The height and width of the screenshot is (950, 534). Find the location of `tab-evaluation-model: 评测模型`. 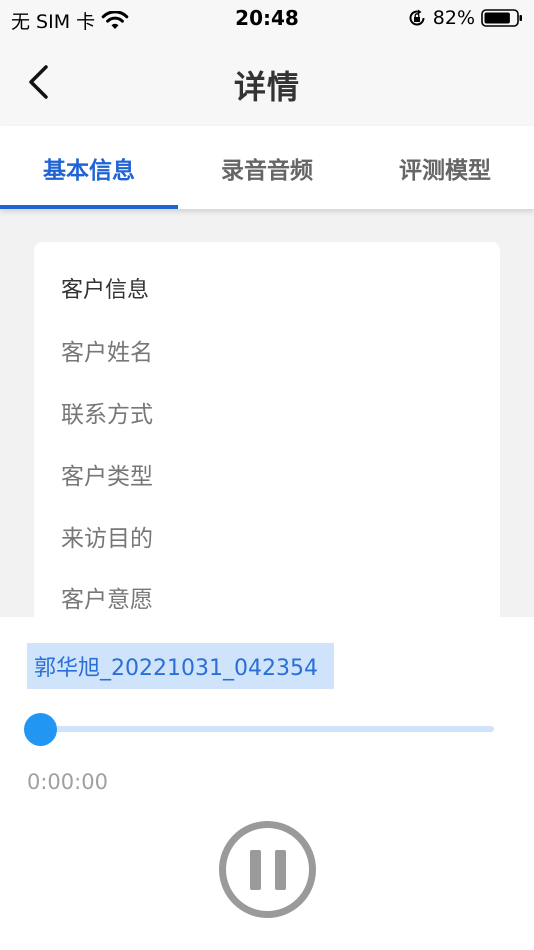

tab-evaluation-model: 评测模型 is located at coordinates (445, 167).